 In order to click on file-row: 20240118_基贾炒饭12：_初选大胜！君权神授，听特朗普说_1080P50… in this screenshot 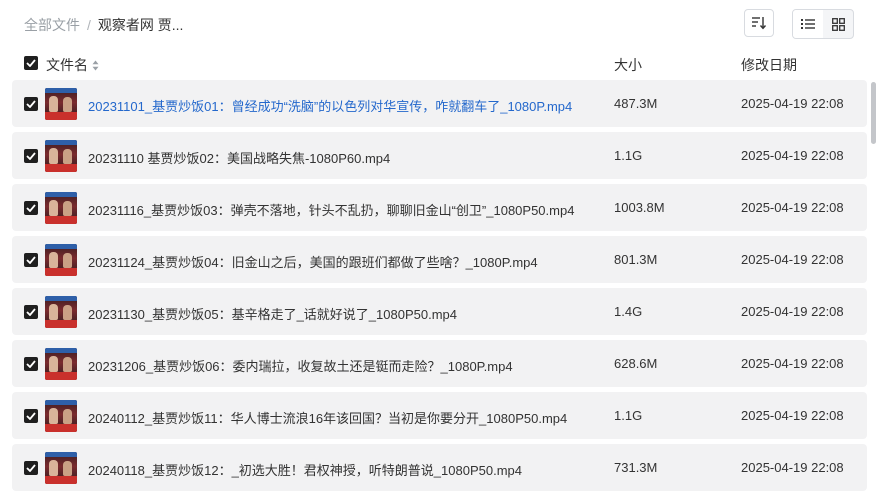, I will do `click(439, 467)`.